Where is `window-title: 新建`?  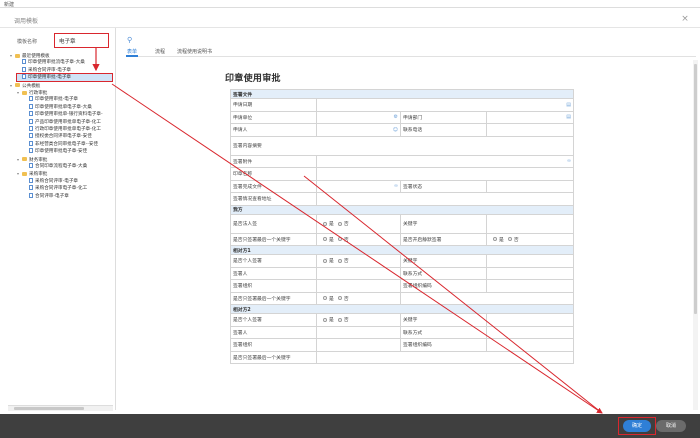
window-title: 新建 is located at coordinates (9, 5).